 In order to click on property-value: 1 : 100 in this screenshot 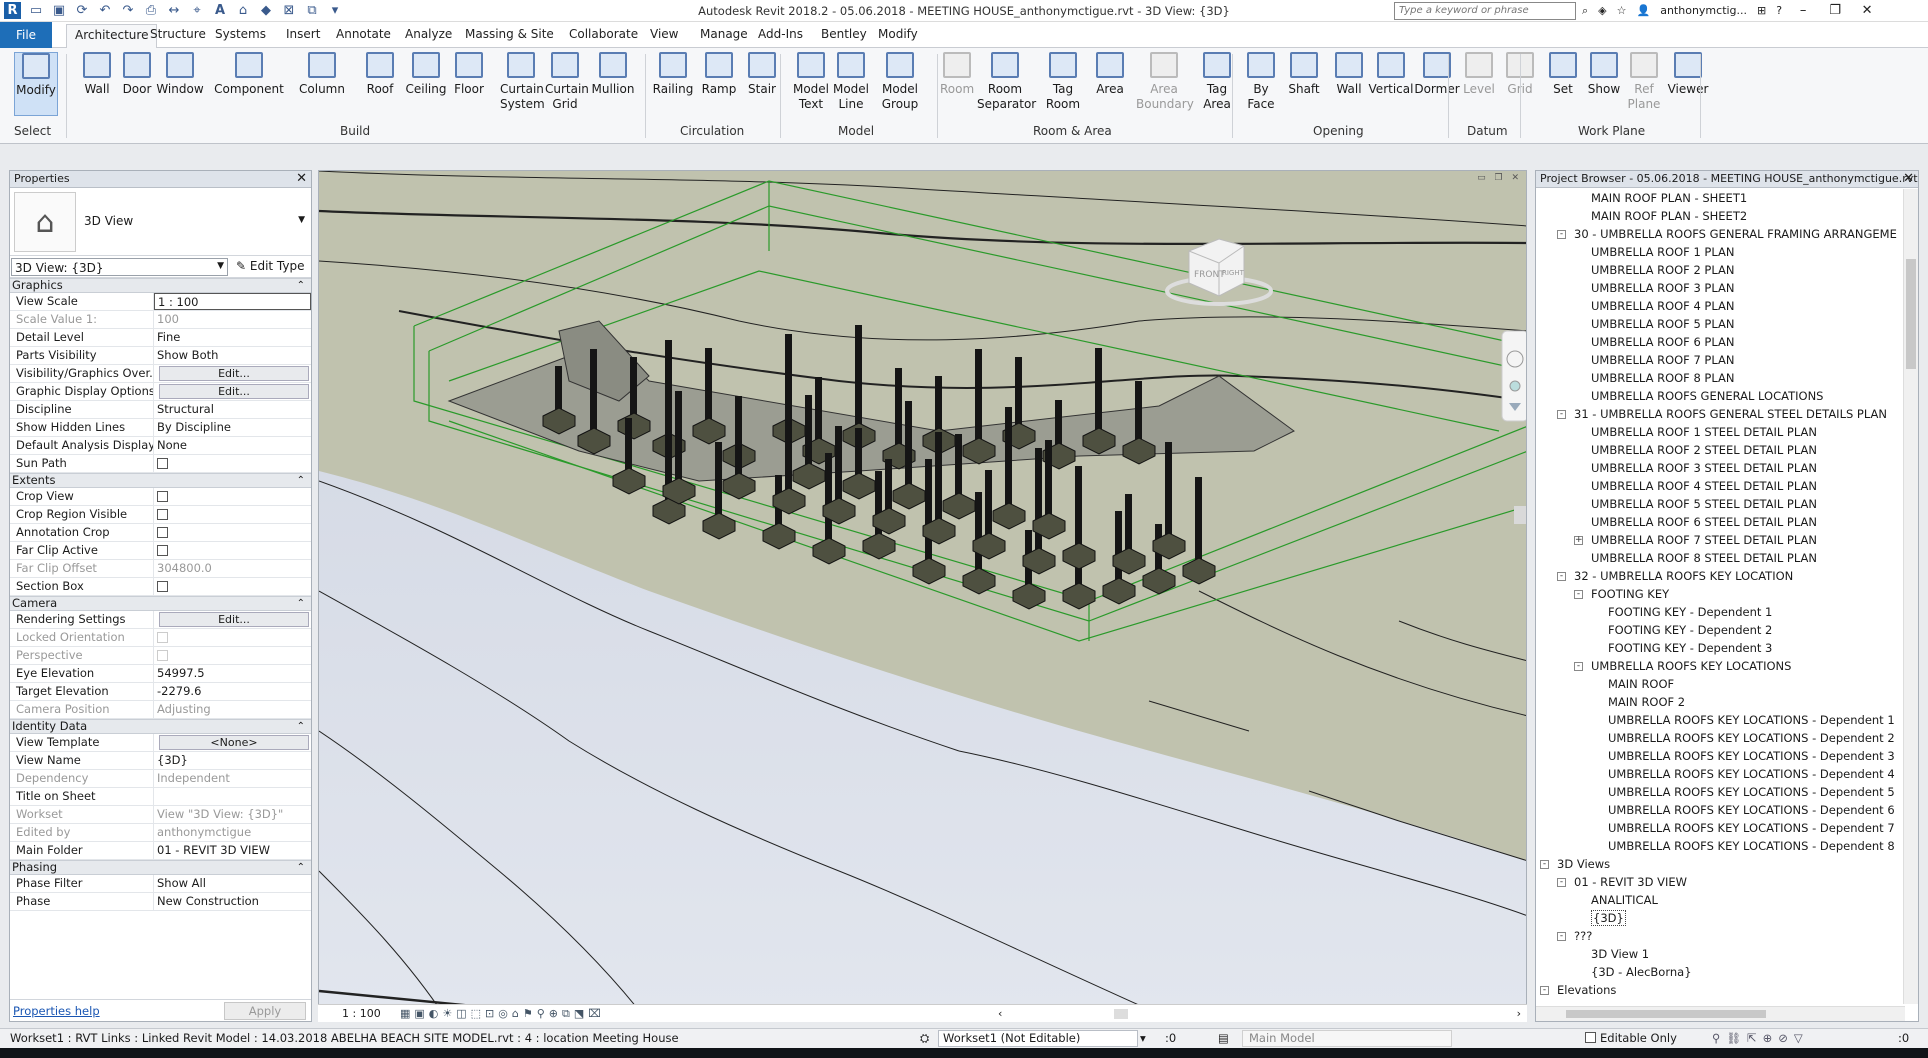, I will do `click(232, 301)`.